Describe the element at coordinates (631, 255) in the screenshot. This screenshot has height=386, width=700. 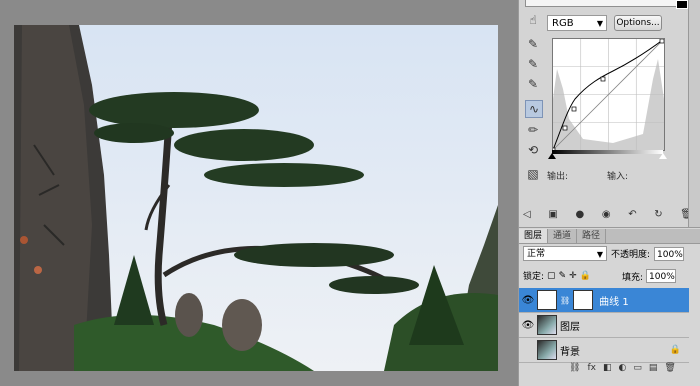
I see `opacity-label: 不透明度:` at that location.